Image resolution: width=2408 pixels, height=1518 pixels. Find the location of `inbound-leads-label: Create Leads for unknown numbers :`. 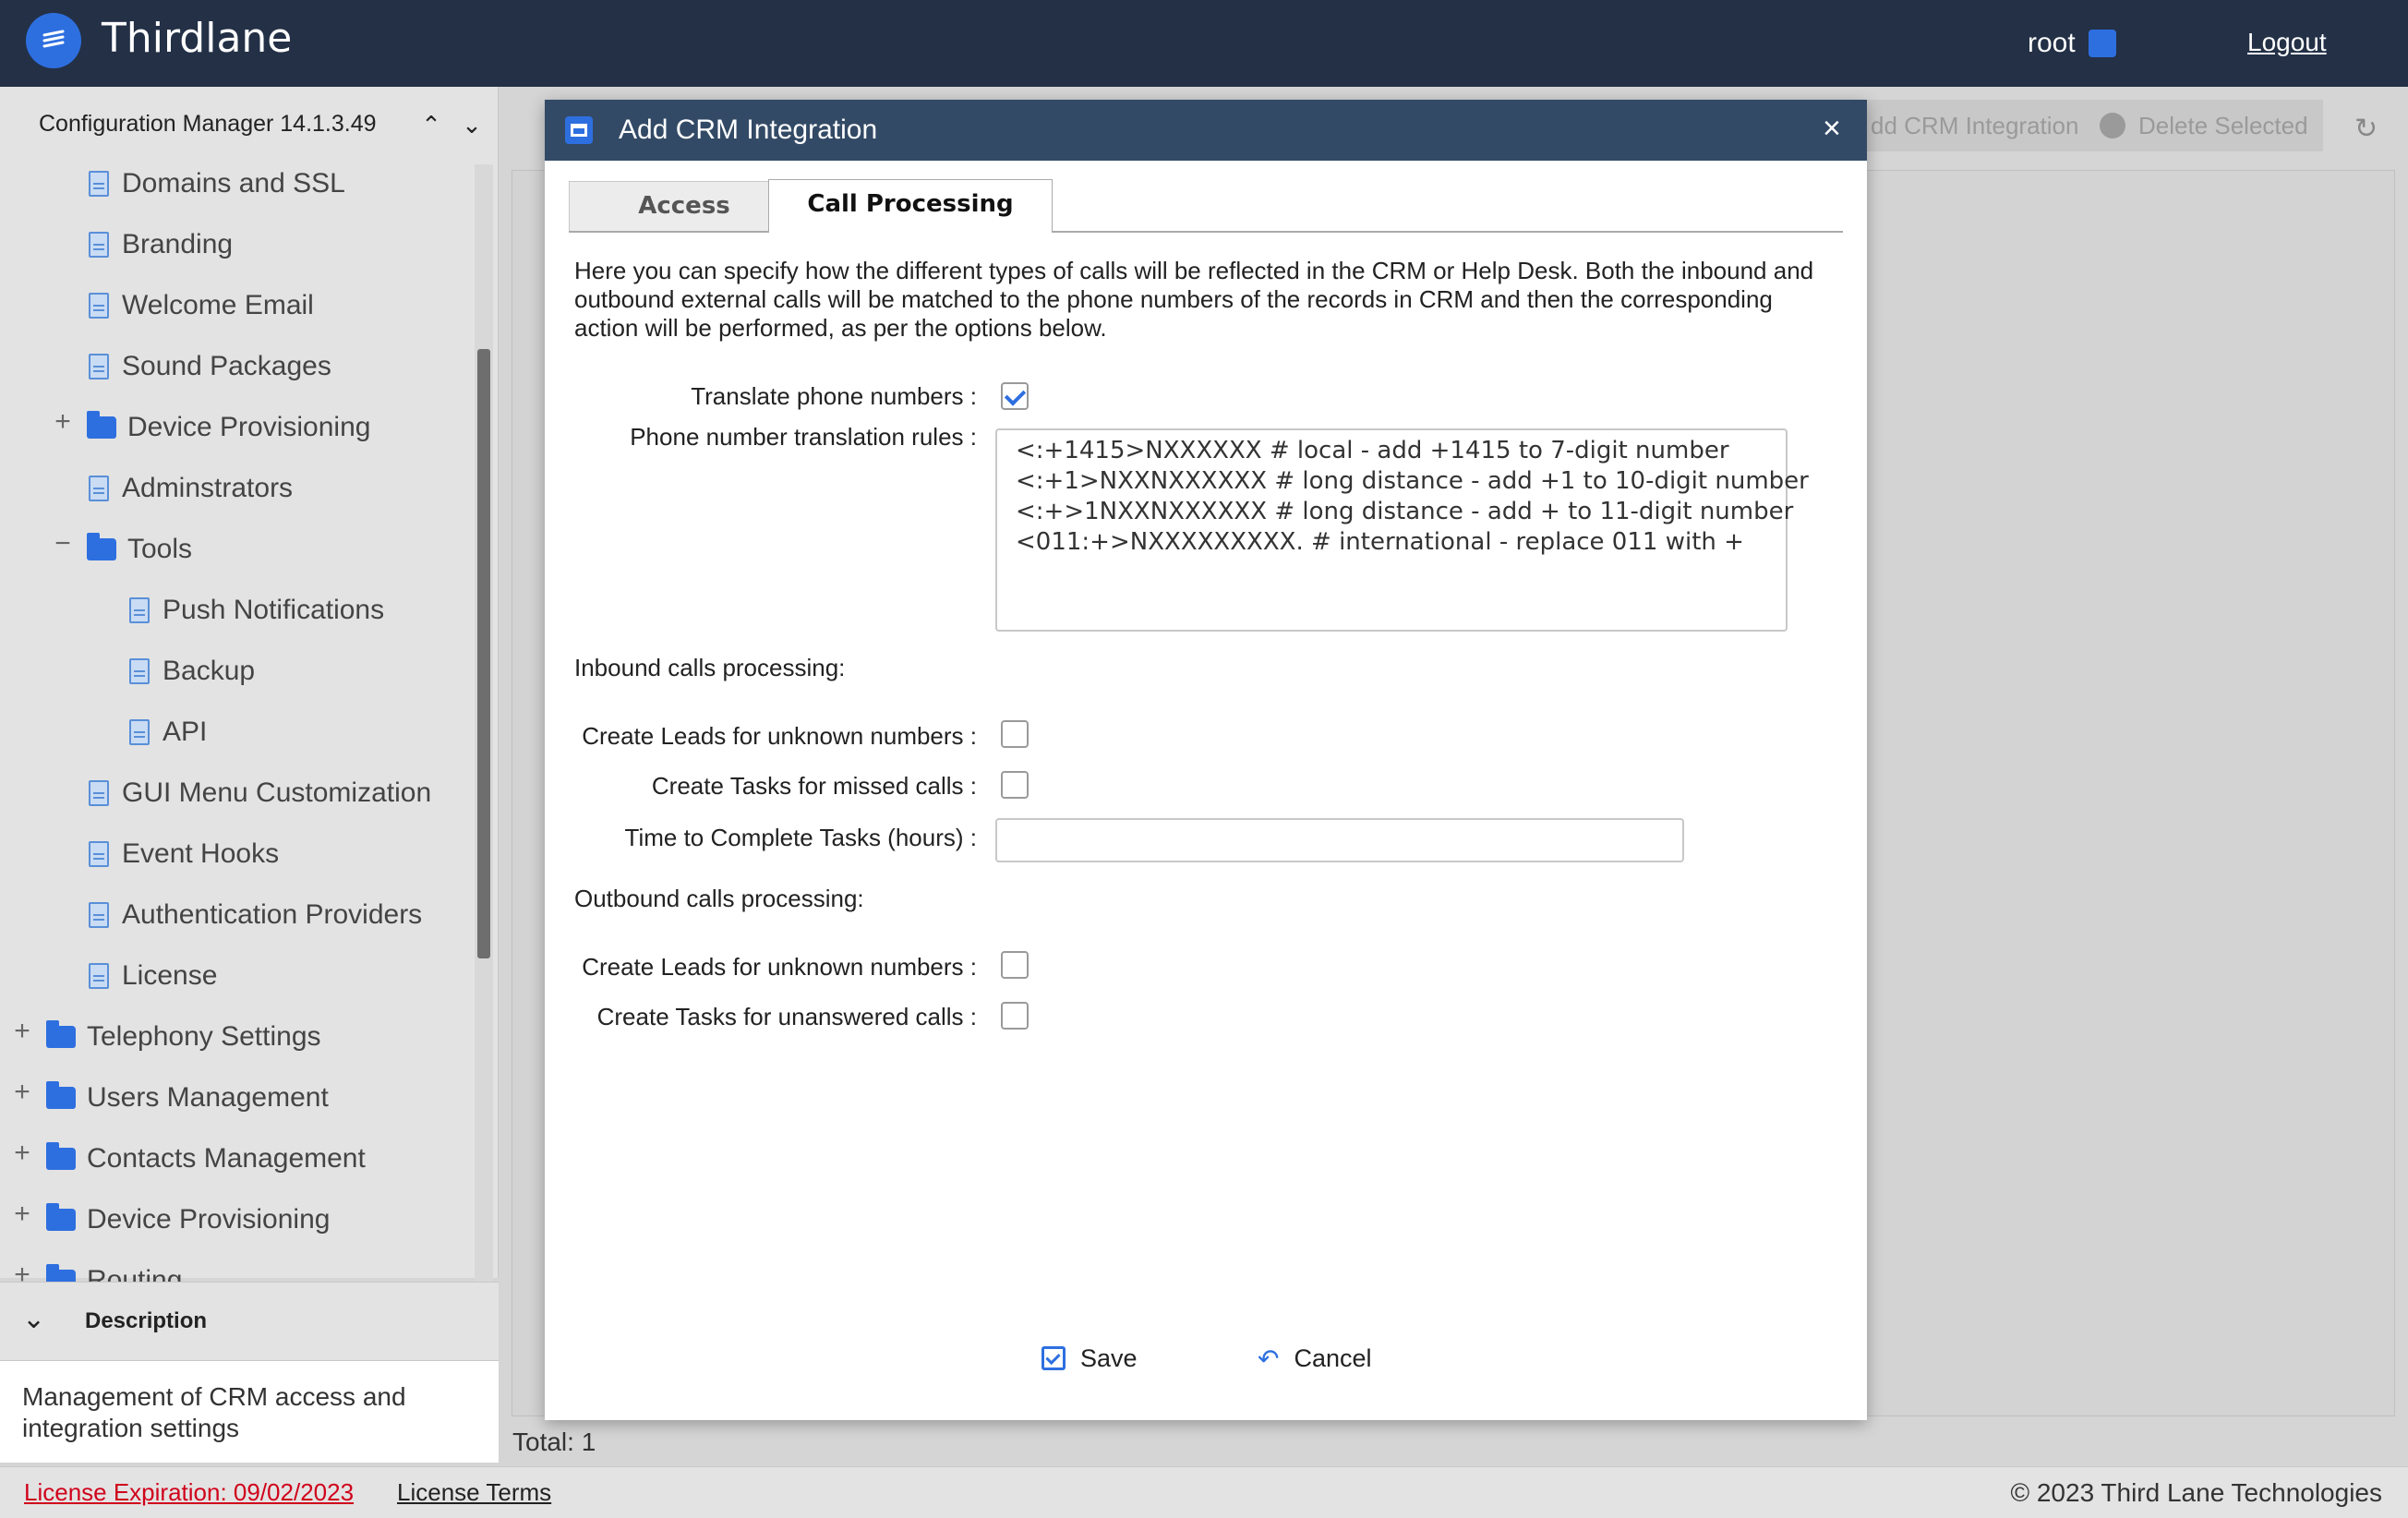

inbound-leads-label: Create Leads for unknown numbers : is located at coordinates (779, 736).